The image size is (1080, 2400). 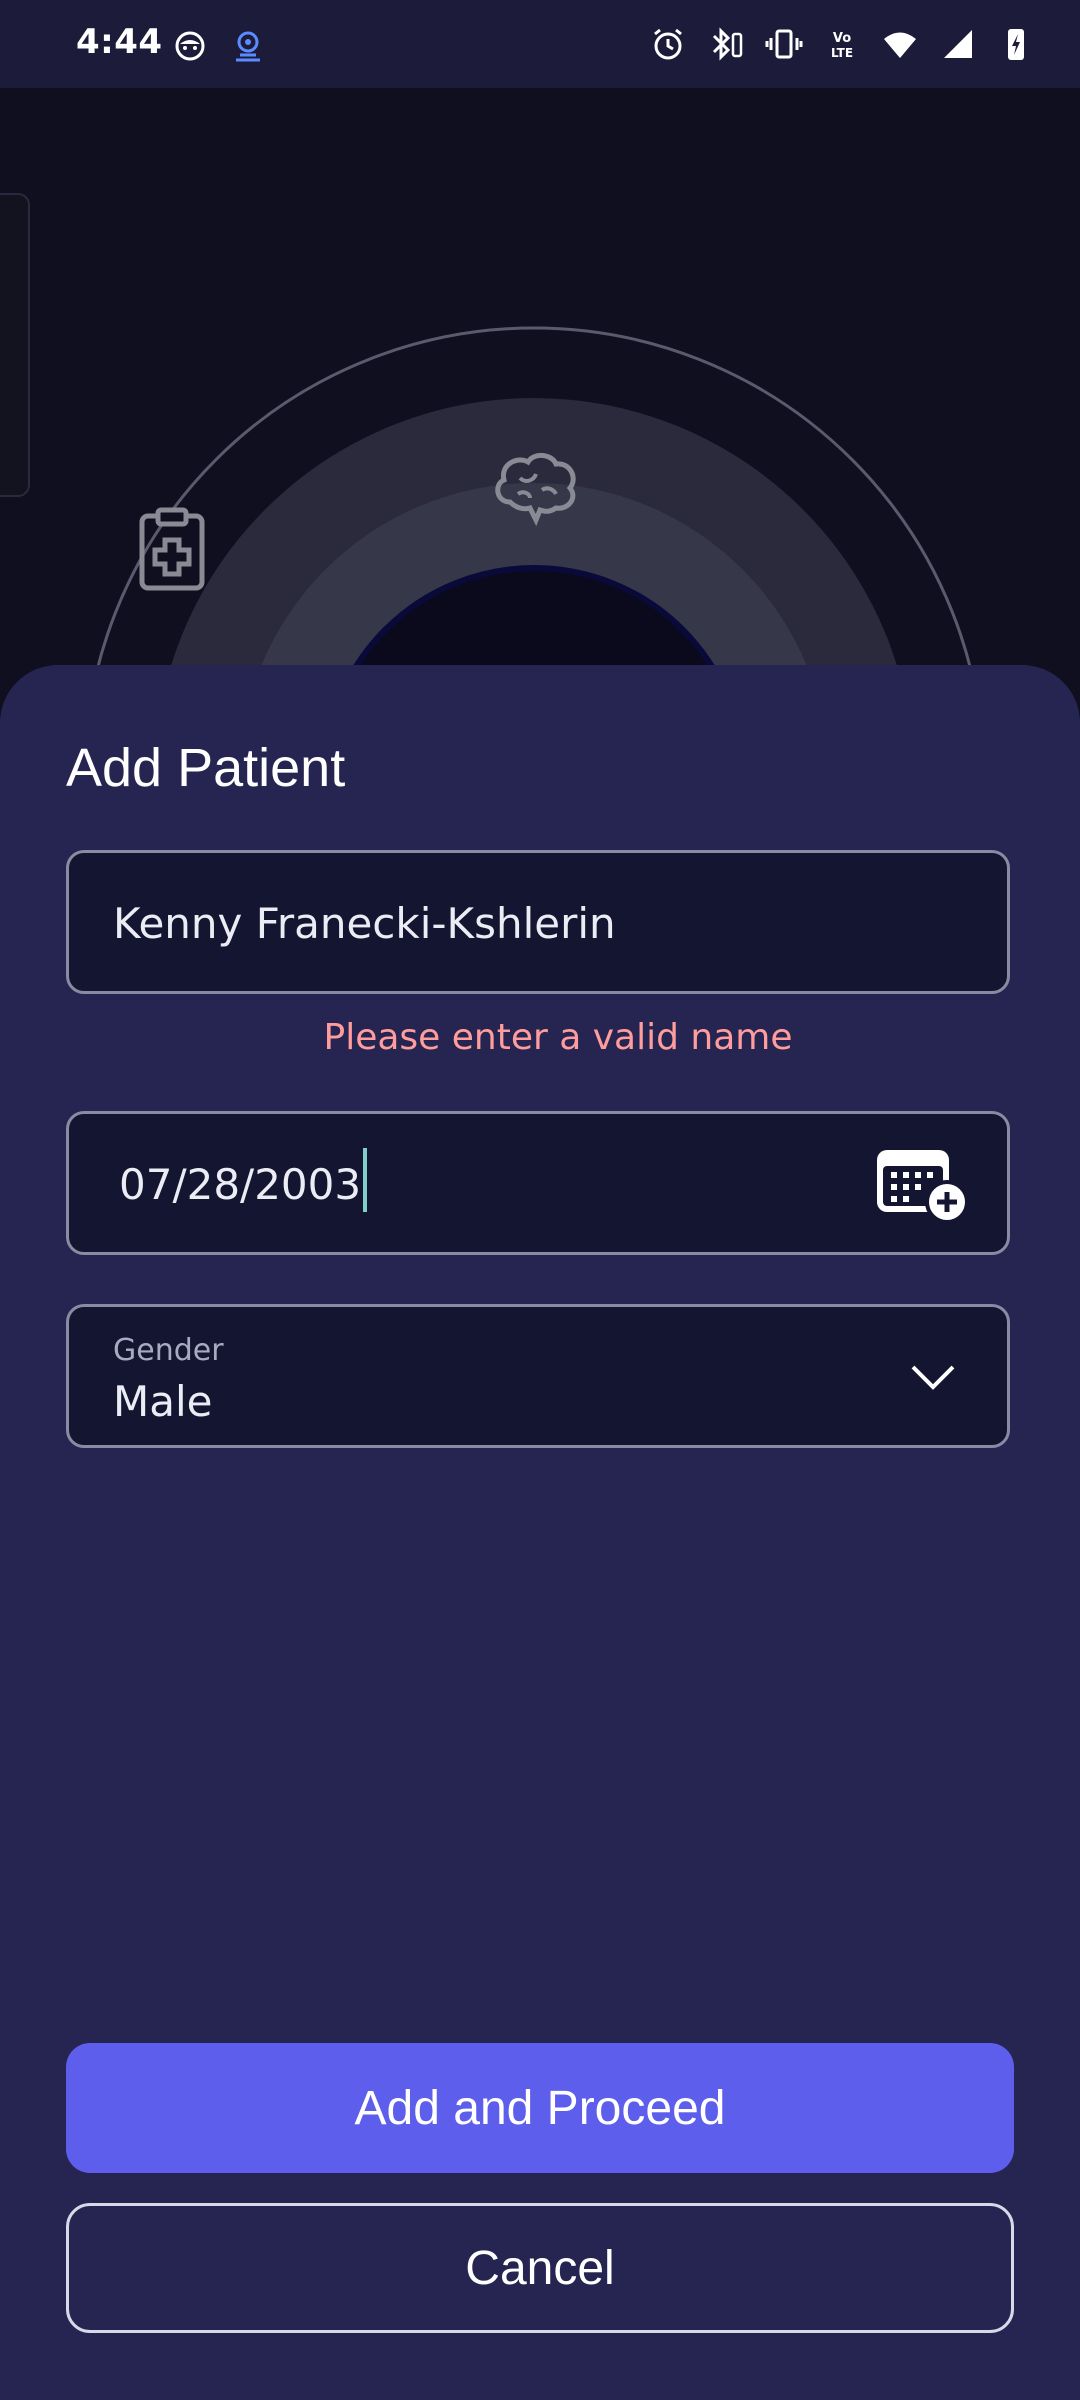 I want to click on volte-icon: Vo LTE, so click(x=842, y=45).